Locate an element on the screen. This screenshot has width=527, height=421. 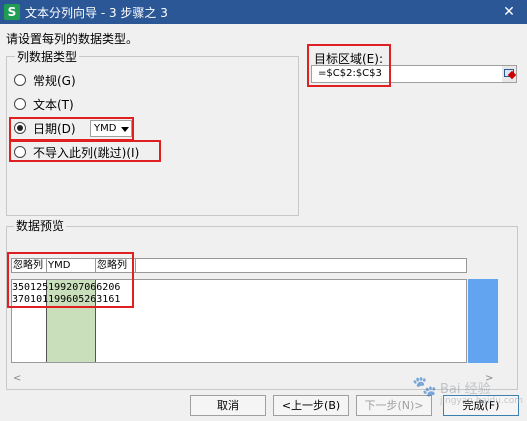
back-button: <上一步(B) is located at coordinates (311, 405).